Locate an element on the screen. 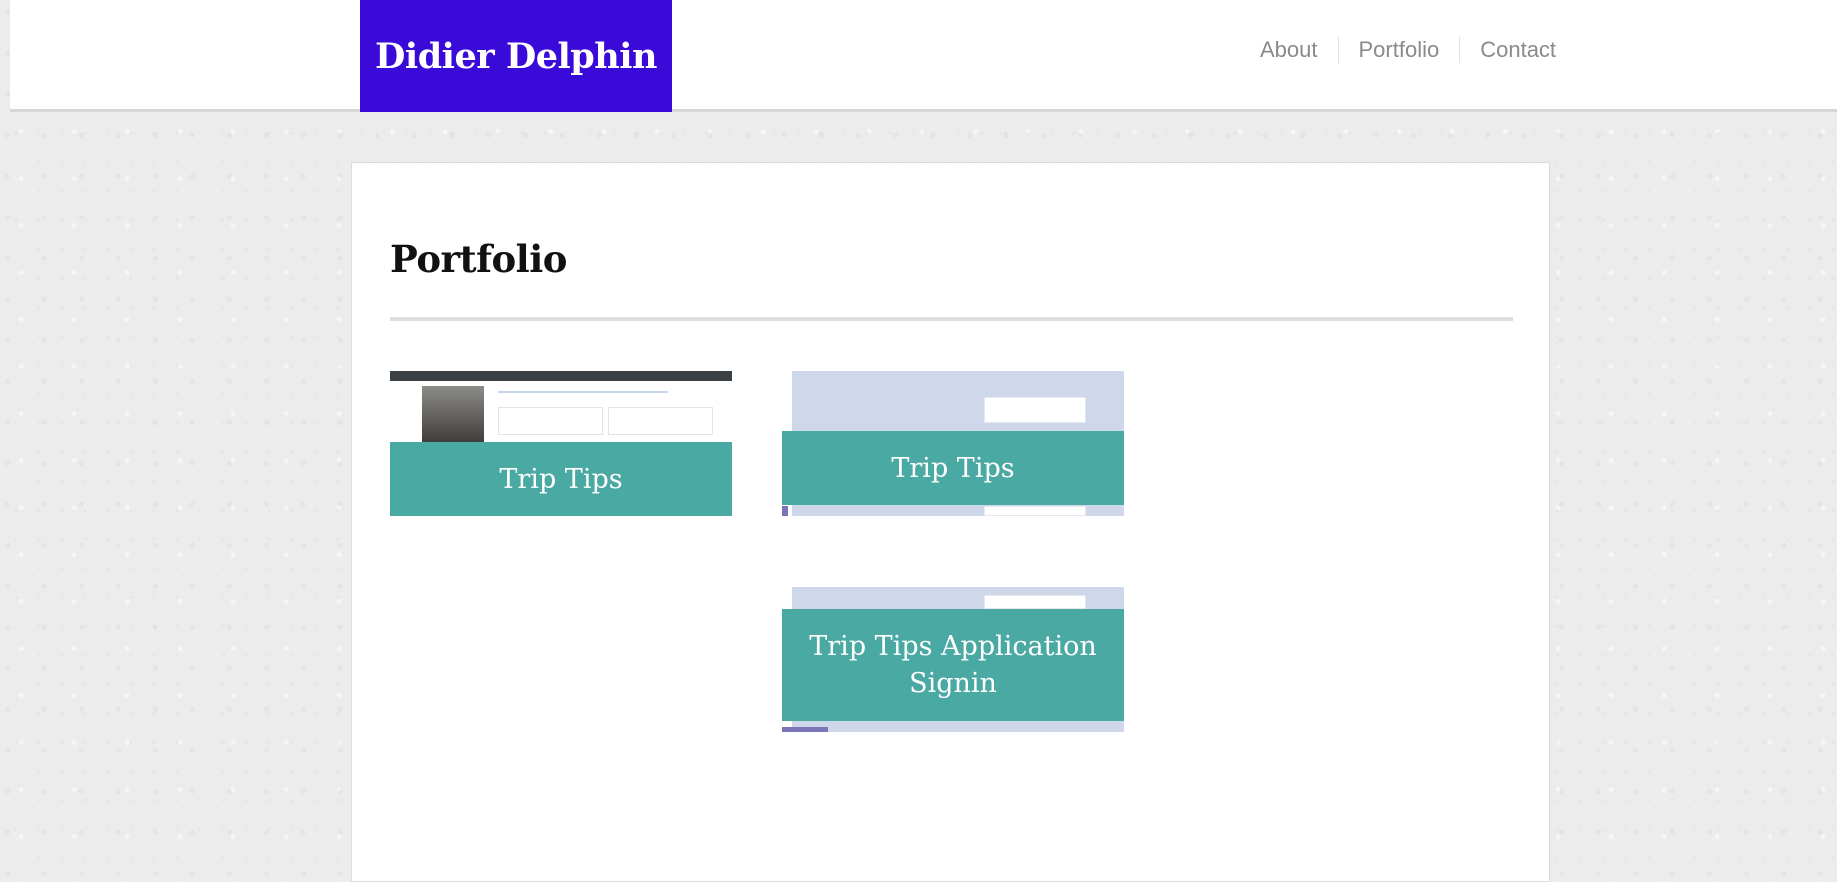 Image resolution: width=1837 pixels, height=882 pixels. thumbnail-topbar is located at coordinates (561, 376).